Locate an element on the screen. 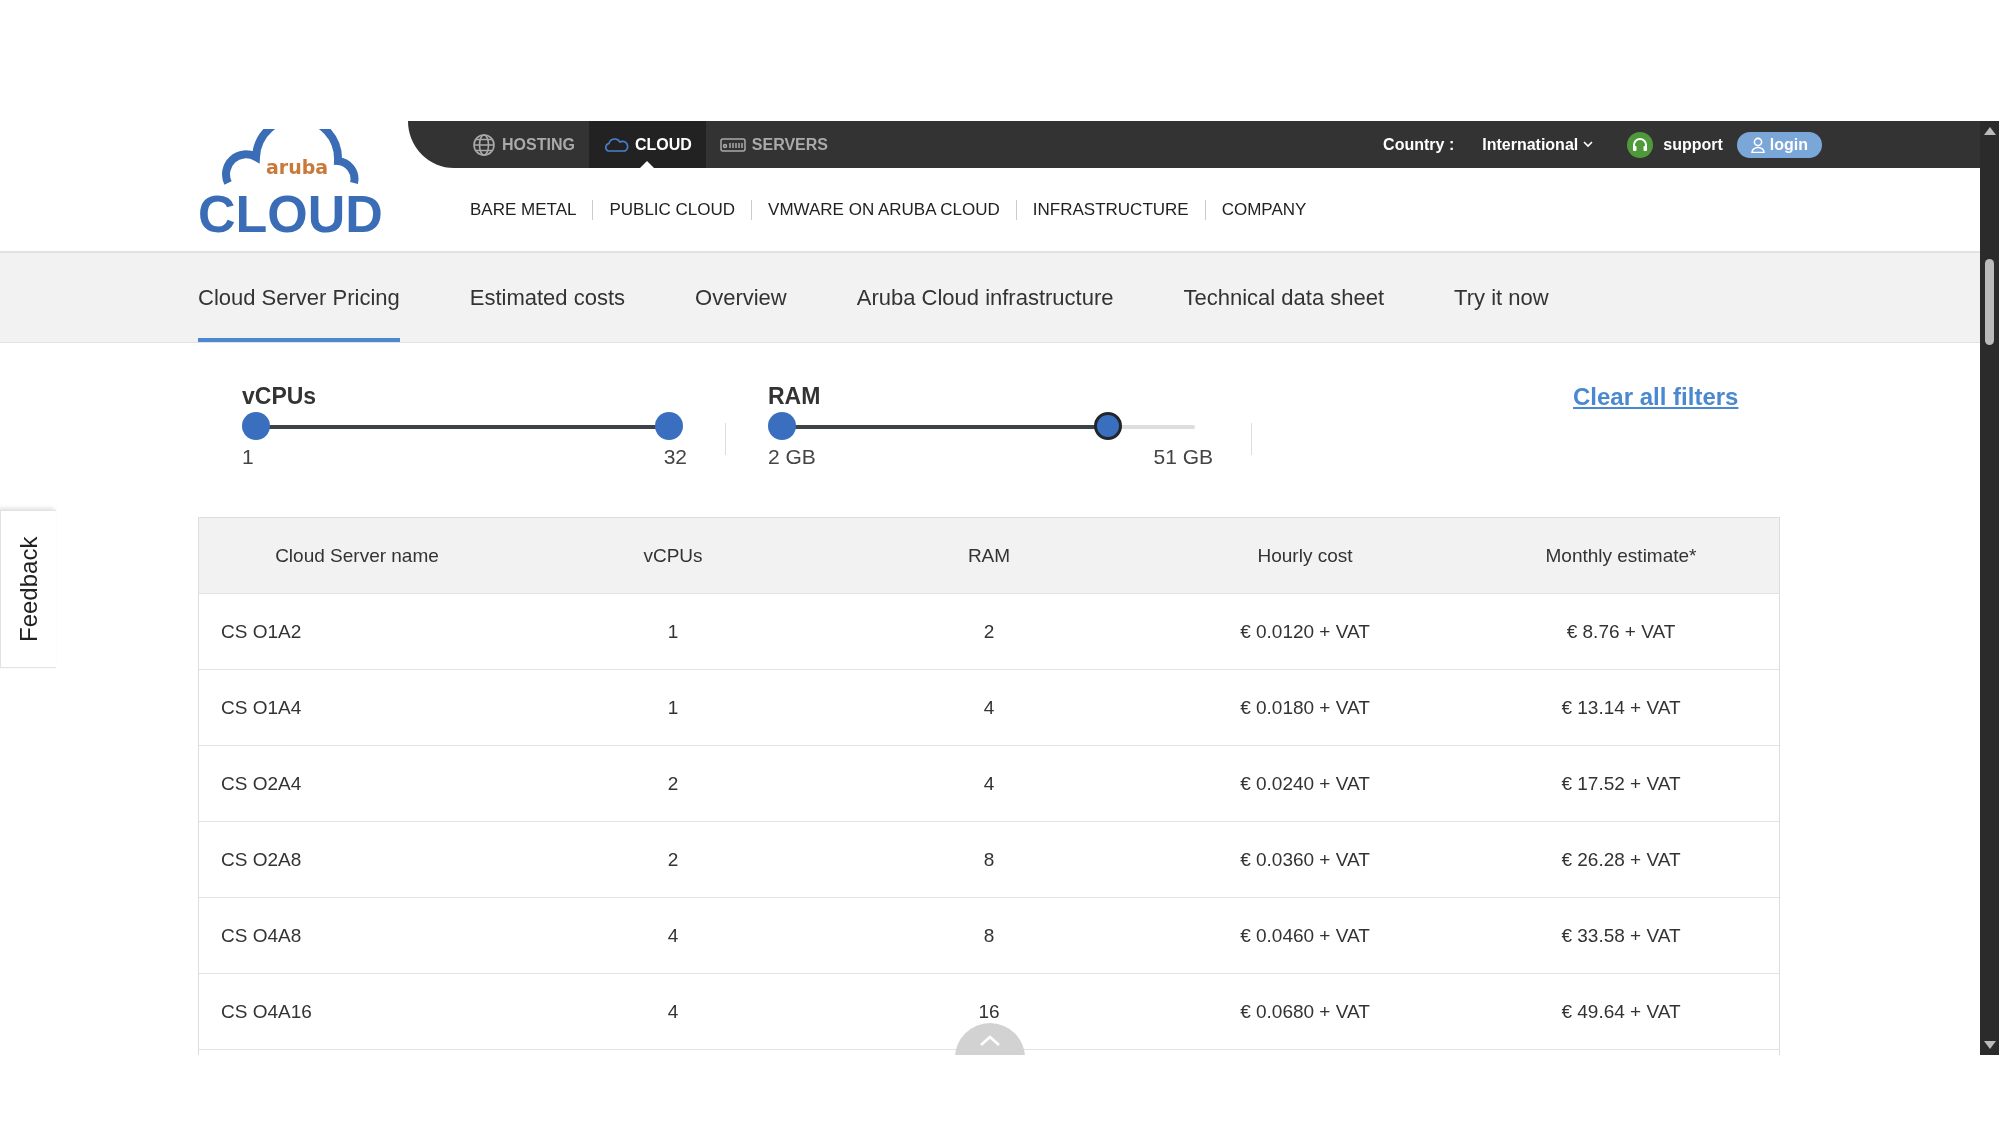  table-cell: € 49.64 + VAT is located at coordinates (1621, 1011).